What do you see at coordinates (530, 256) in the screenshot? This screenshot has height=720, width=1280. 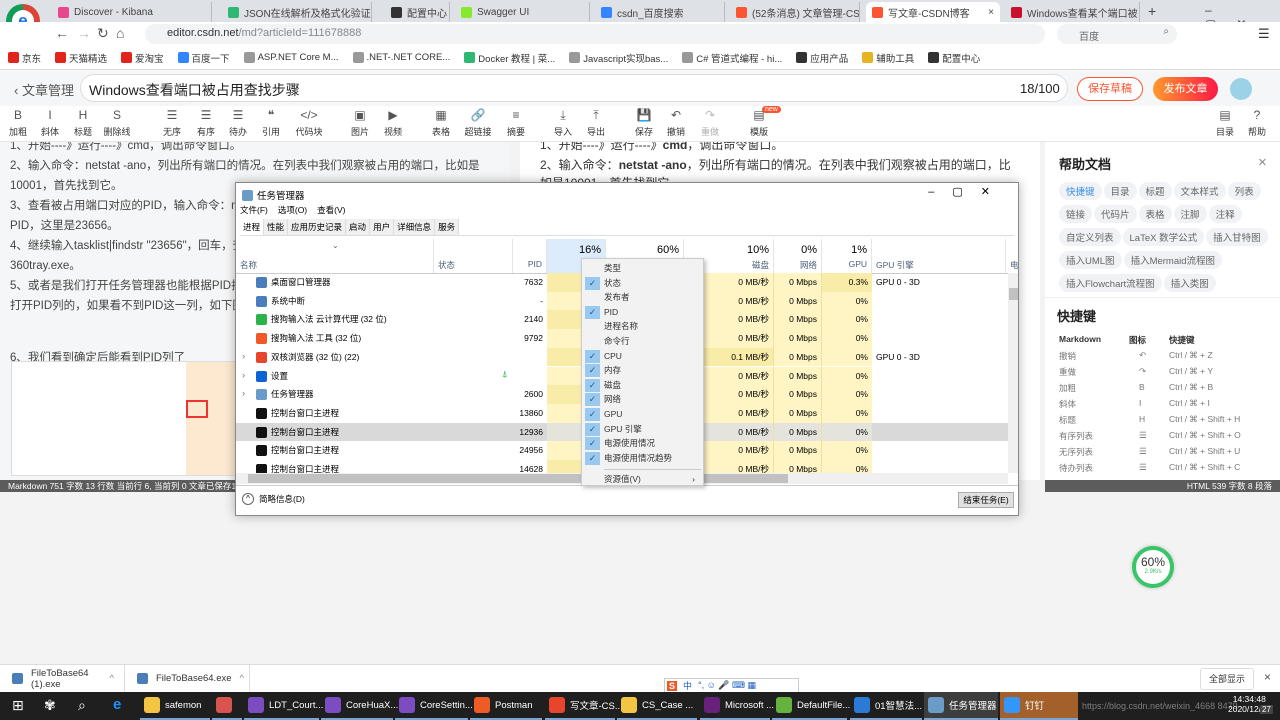 I see `col-pid: PID` at bounding box center [530, 256].